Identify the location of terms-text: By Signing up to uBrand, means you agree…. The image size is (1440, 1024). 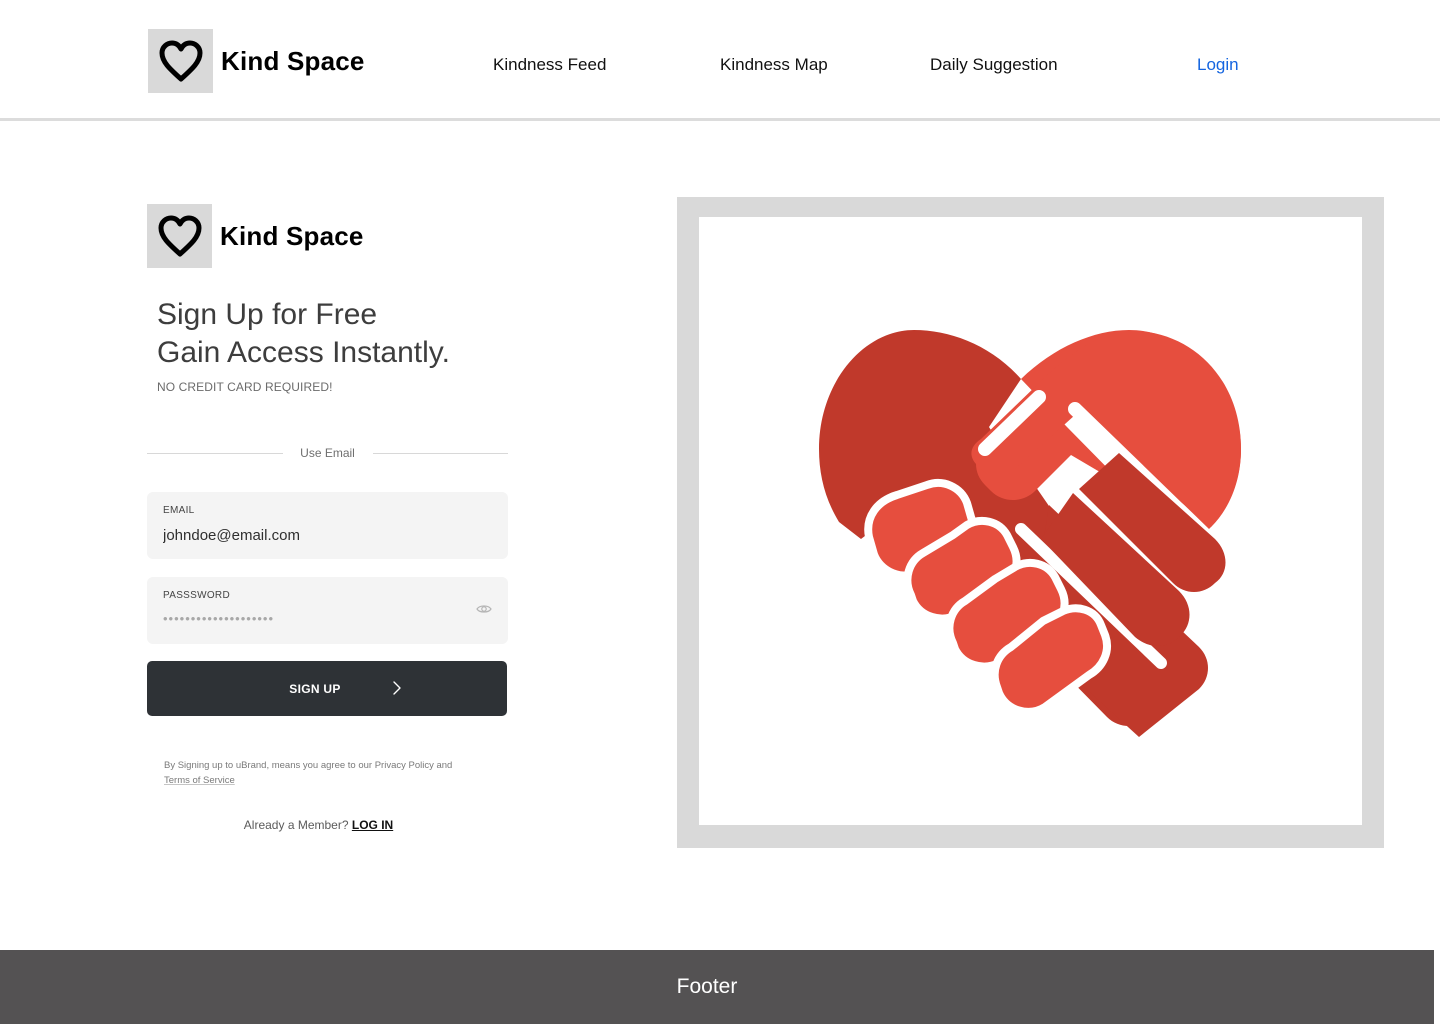
(308, 765).